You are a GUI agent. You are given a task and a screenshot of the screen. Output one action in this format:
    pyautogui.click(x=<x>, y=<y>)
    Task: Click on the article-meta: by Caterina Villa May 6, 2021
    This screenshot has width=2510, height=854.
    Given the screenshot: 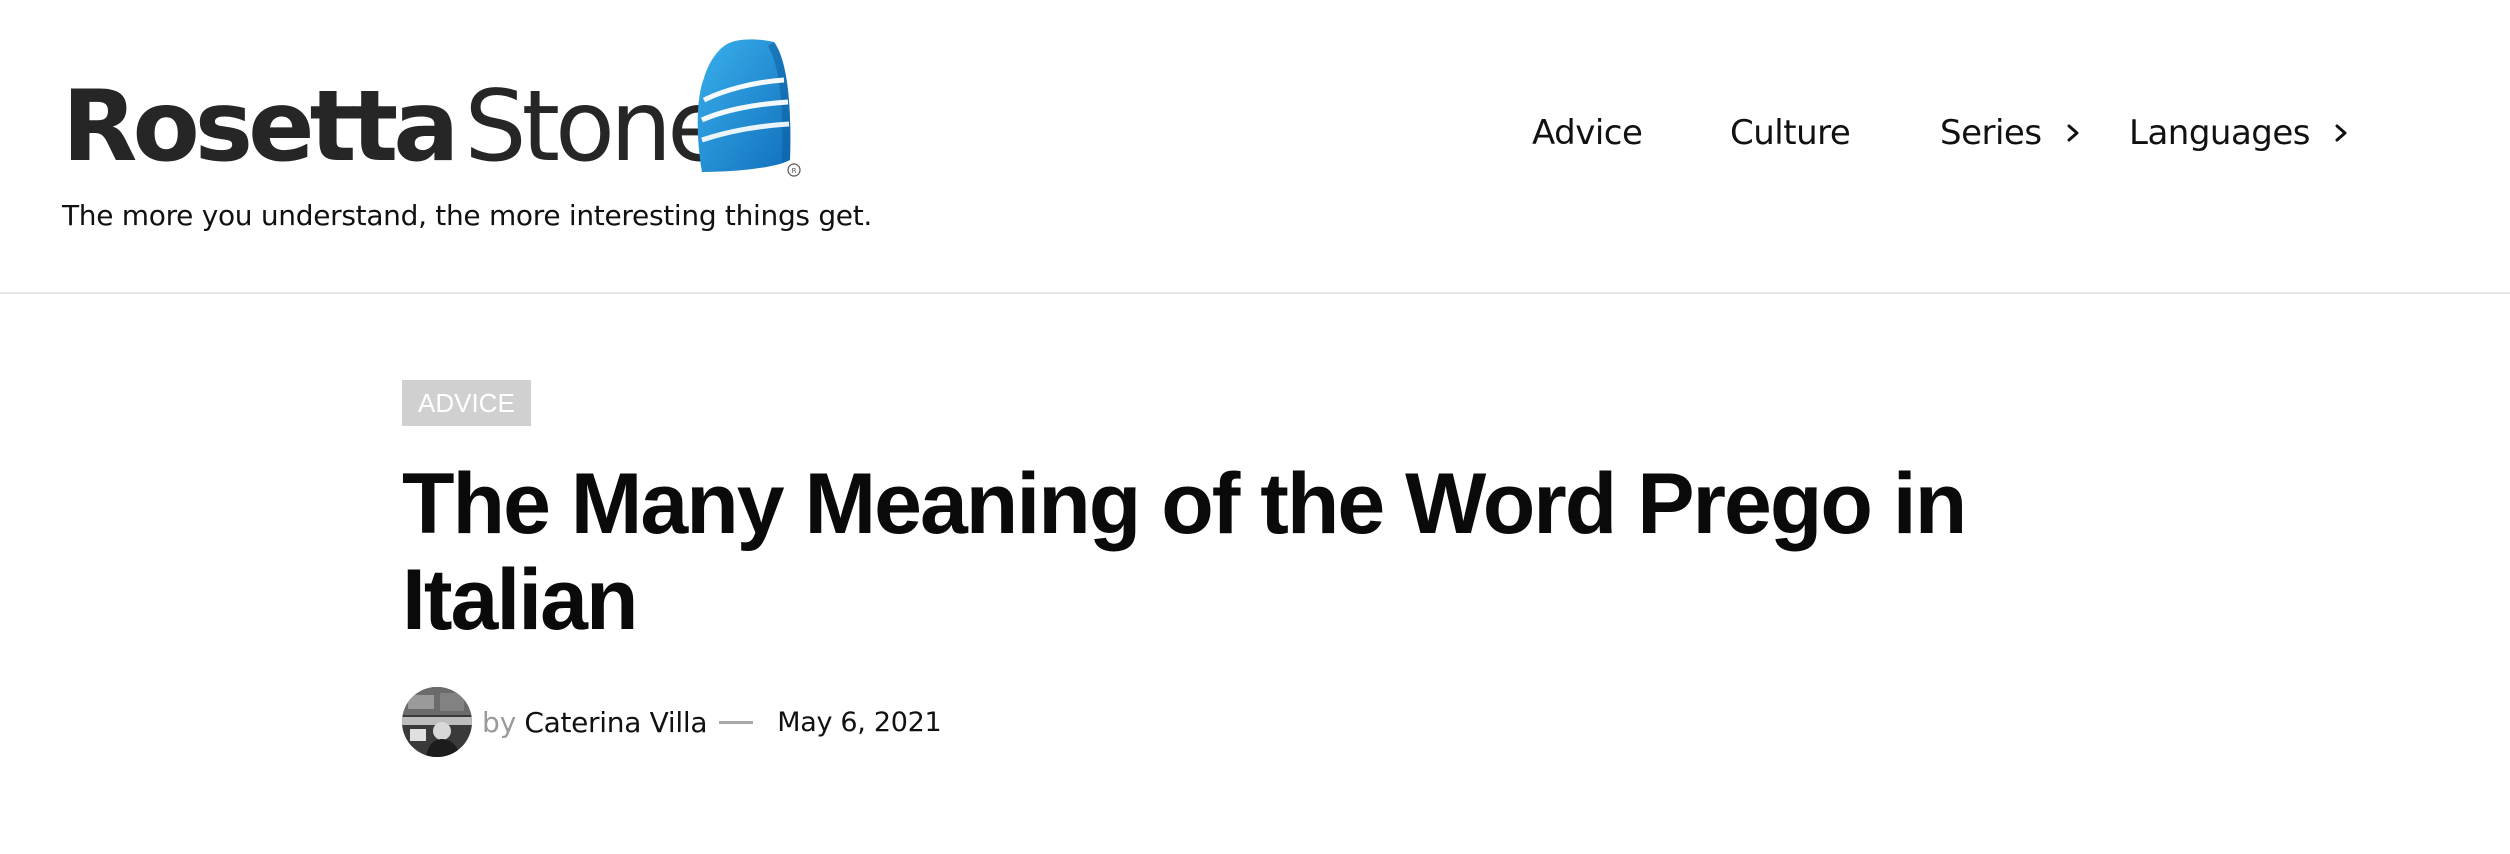 What is the action you would take?
    pyautogui.click(x=672, y=722)
    